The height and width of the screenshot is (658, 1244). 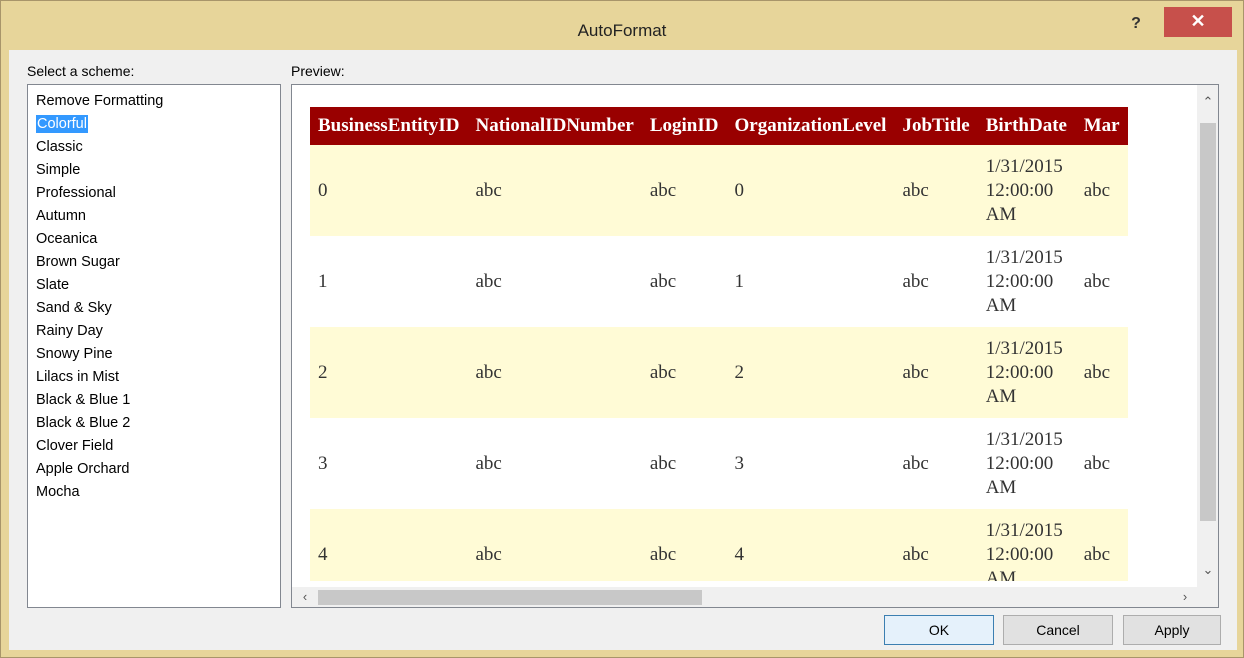 What do you see at coordinates (1208, 102) in the screenshot?
I see `chevron-up-icon: ⌃` at bounding box center [1208, 102].